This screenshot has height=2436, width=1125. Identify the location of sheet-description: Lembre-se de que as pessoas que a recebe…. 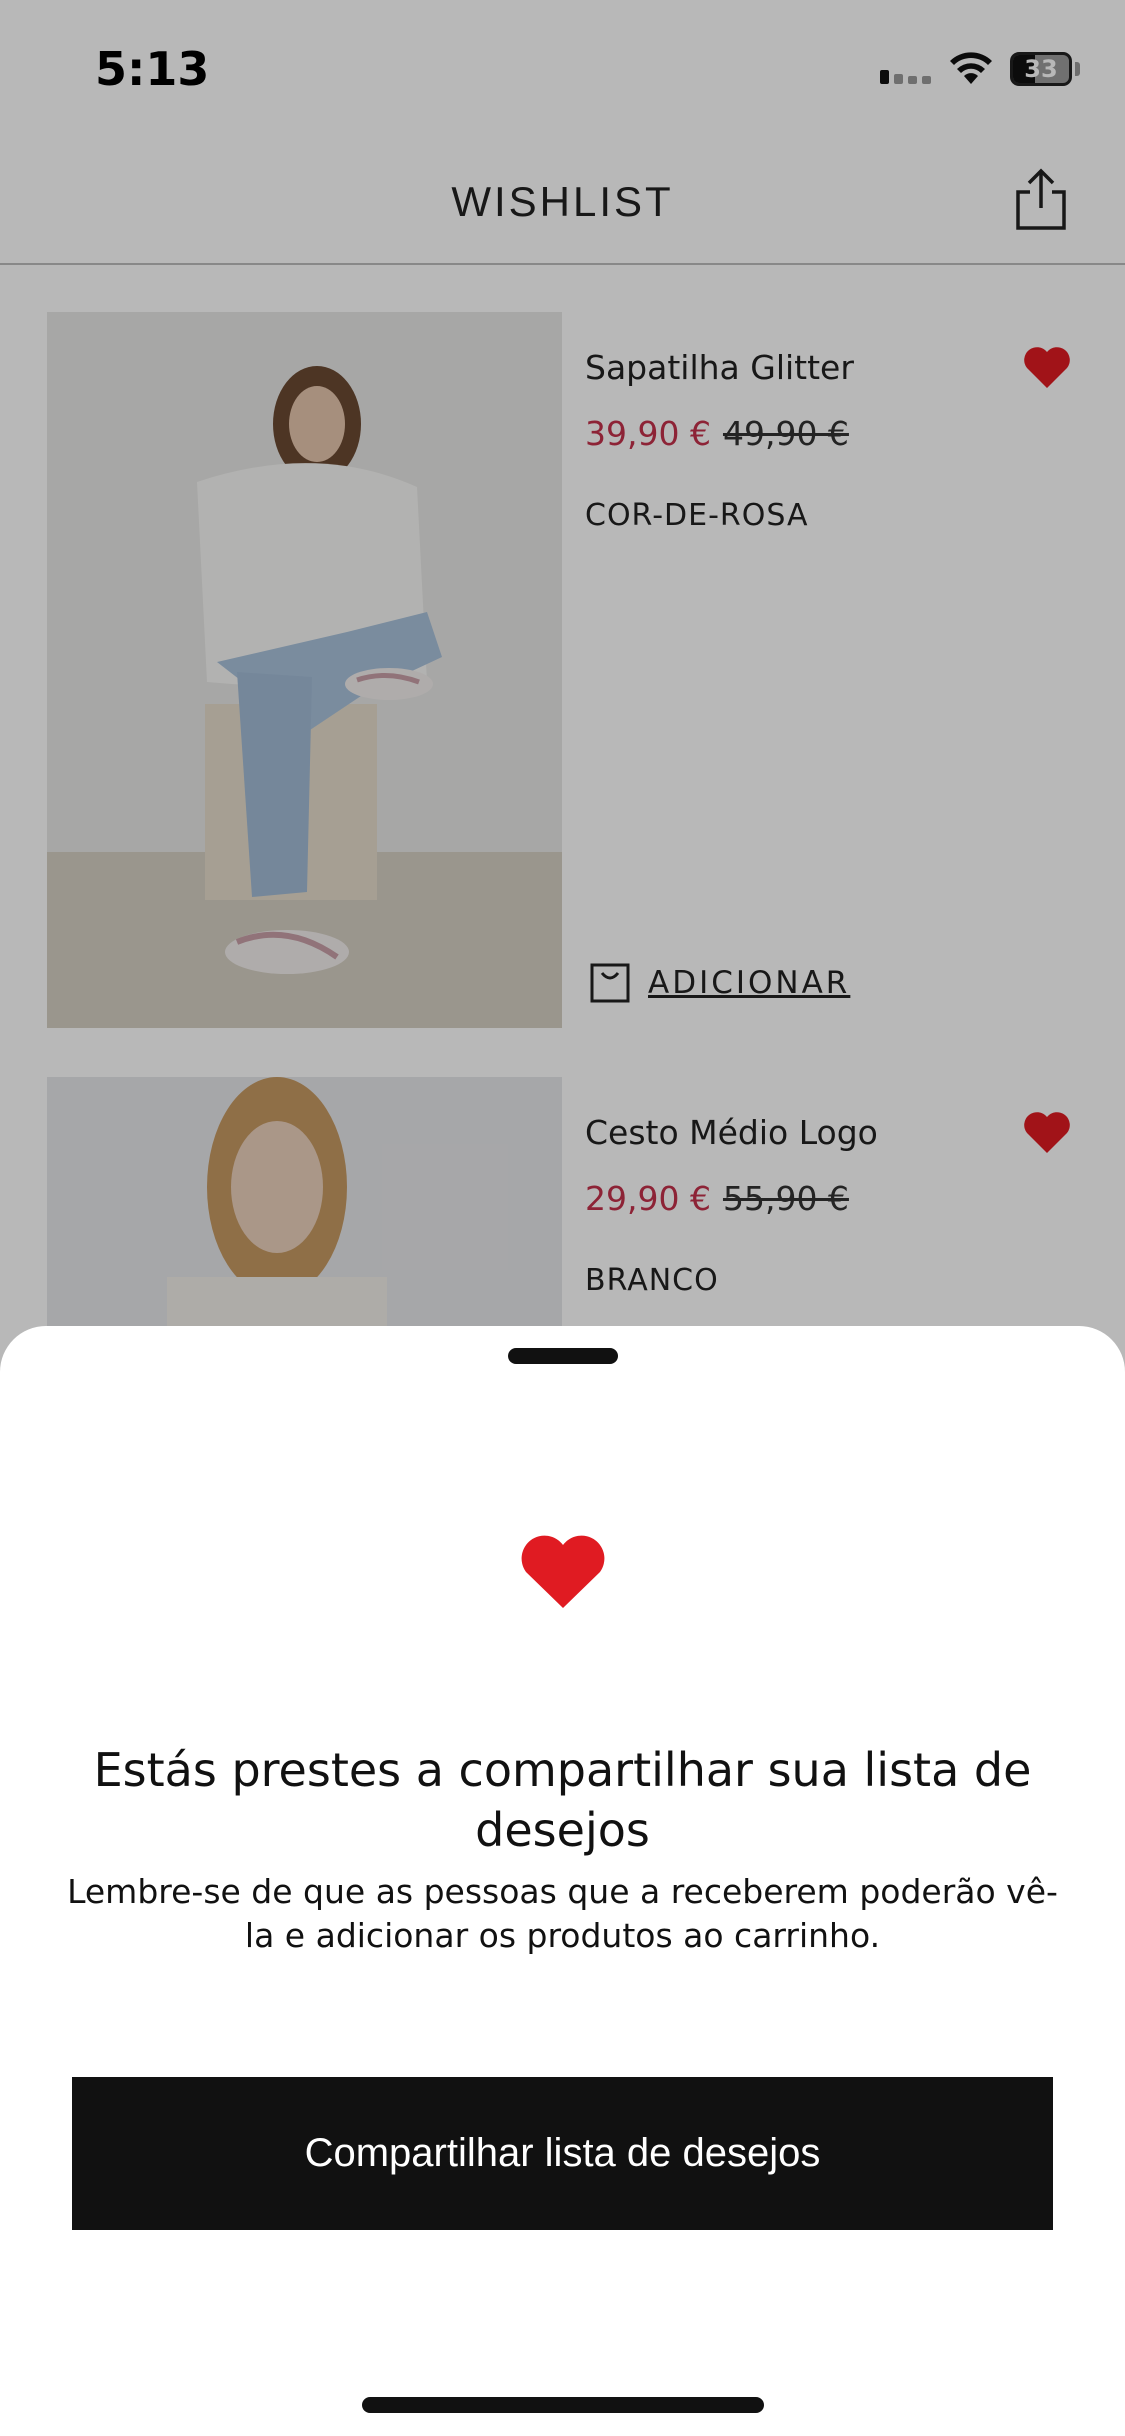
(562, 1913).